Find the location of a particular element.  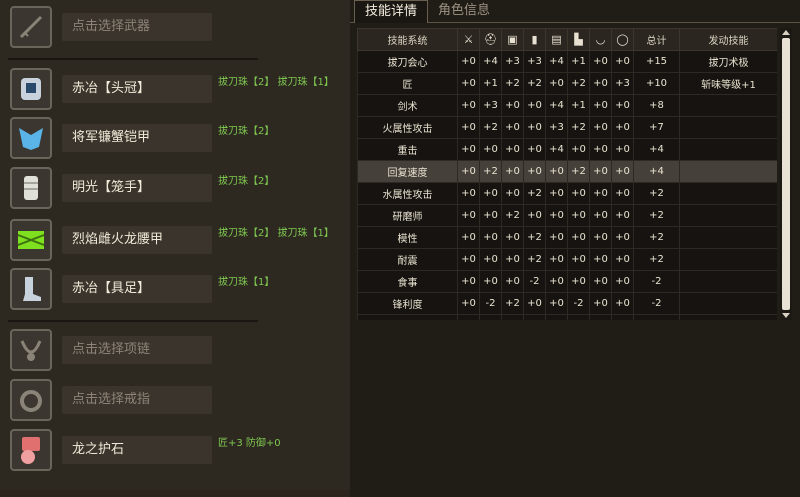

skill-point-cell: +1 is located at coordinates (490, 83).